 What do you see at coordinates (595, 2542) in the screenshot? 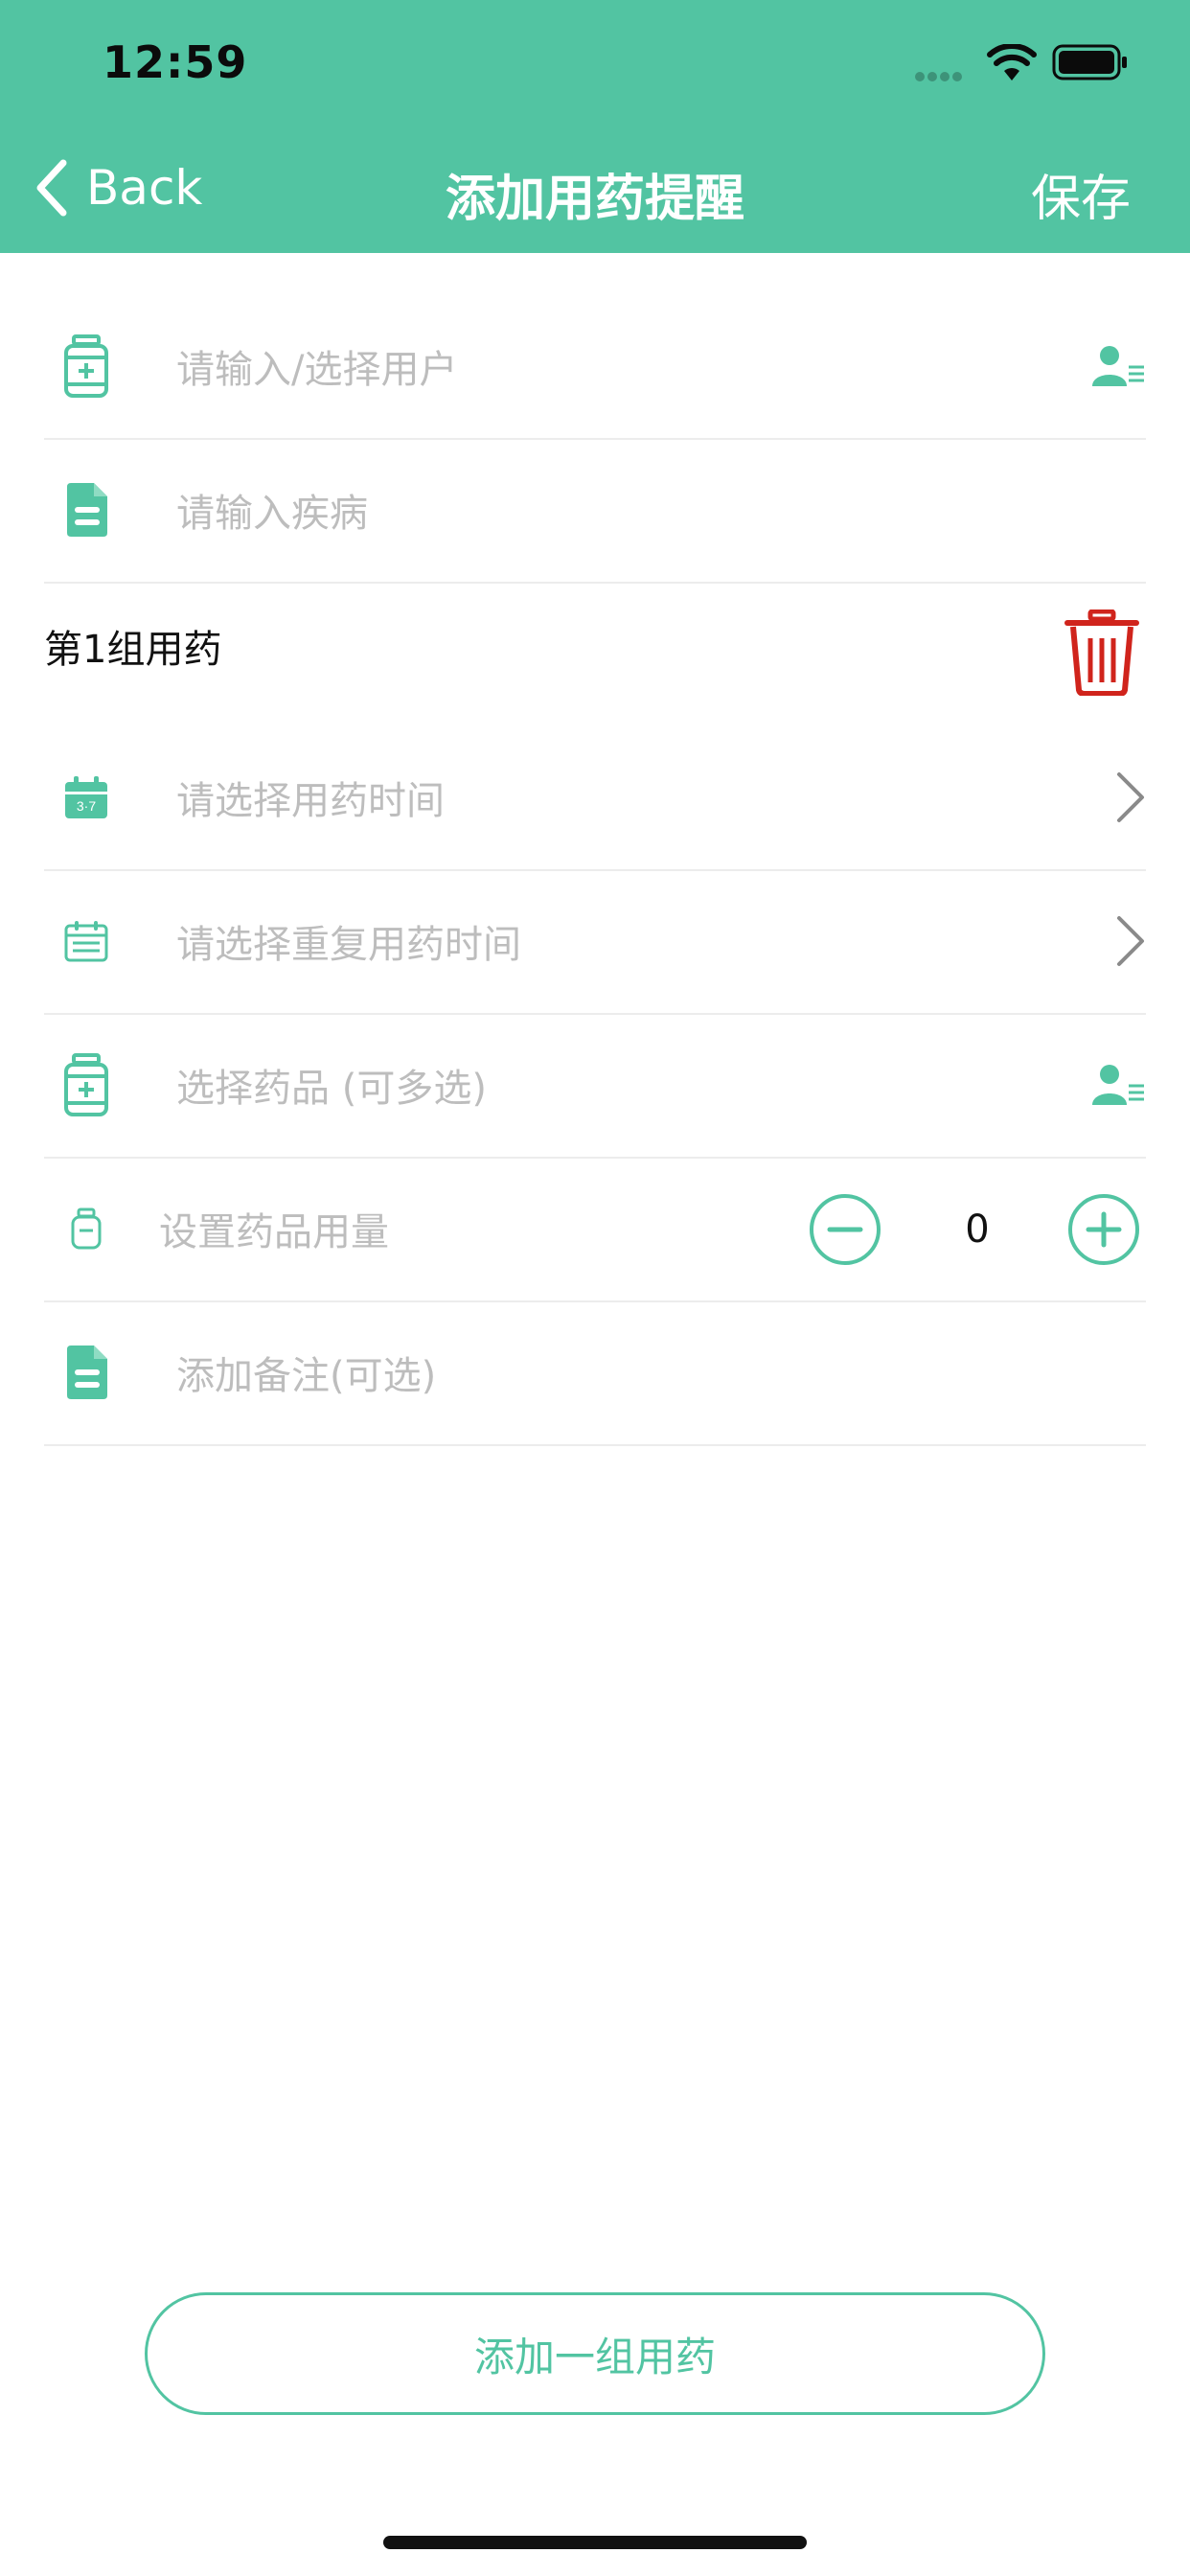
I see `home-indicator` at bounding box center [595, 2542].